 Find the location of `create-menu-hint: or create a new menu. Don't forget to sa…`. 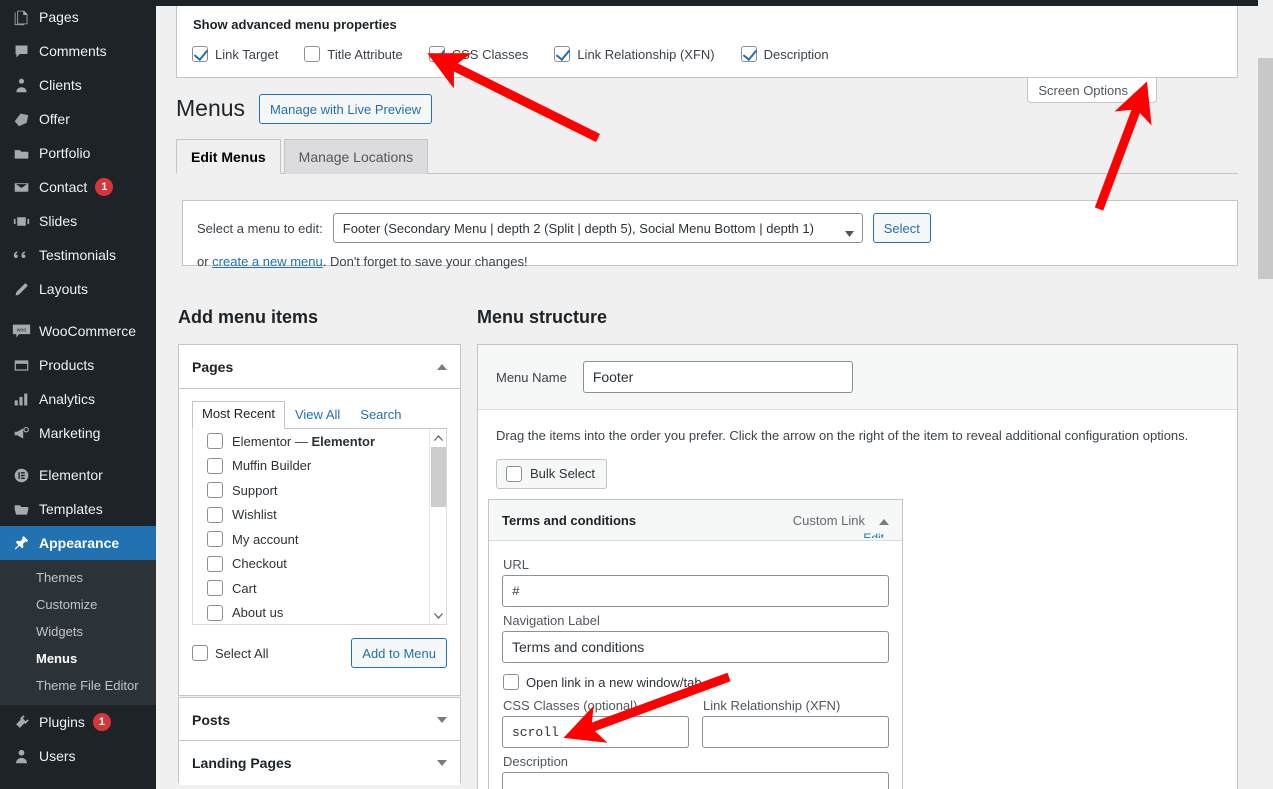

create-menu-hint: or create a new menu. Don't forget to sa… is located at coordinates (710, 261).